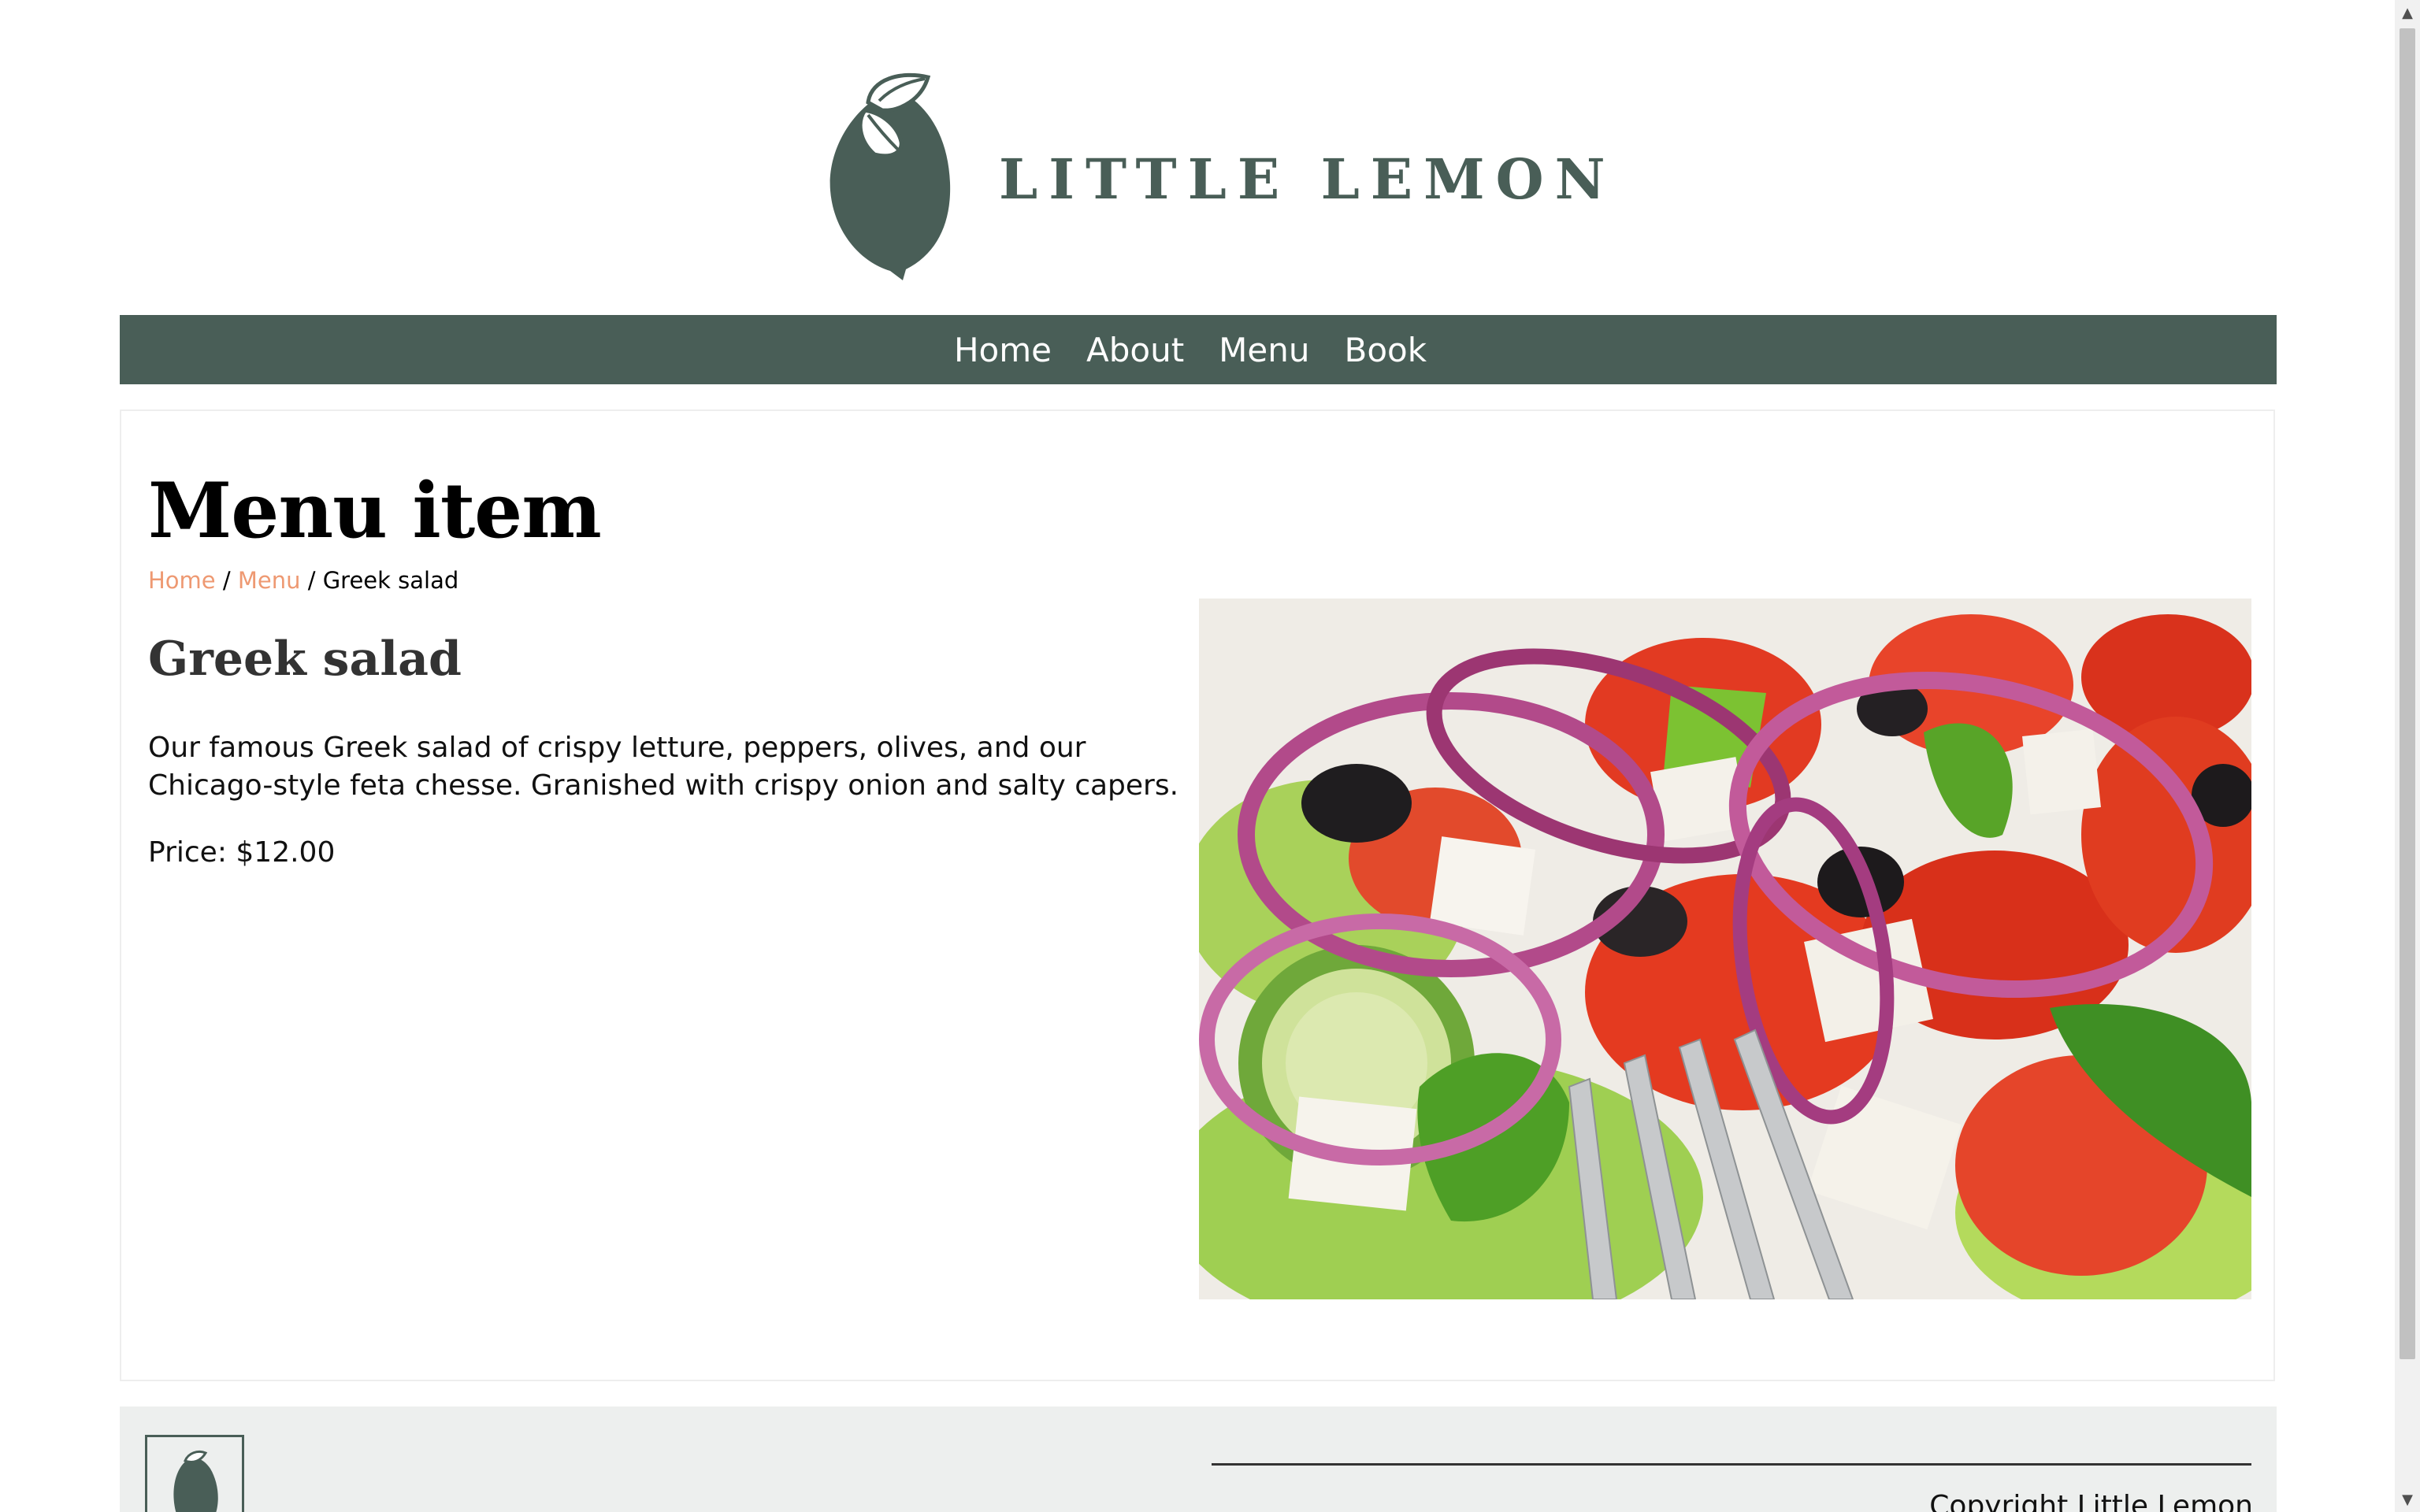  What do you see at coordinates (2407, 12) in the screenshot?
I see `scroll-up-arrow-icon: ▲` at bounding box center [2407, 12].